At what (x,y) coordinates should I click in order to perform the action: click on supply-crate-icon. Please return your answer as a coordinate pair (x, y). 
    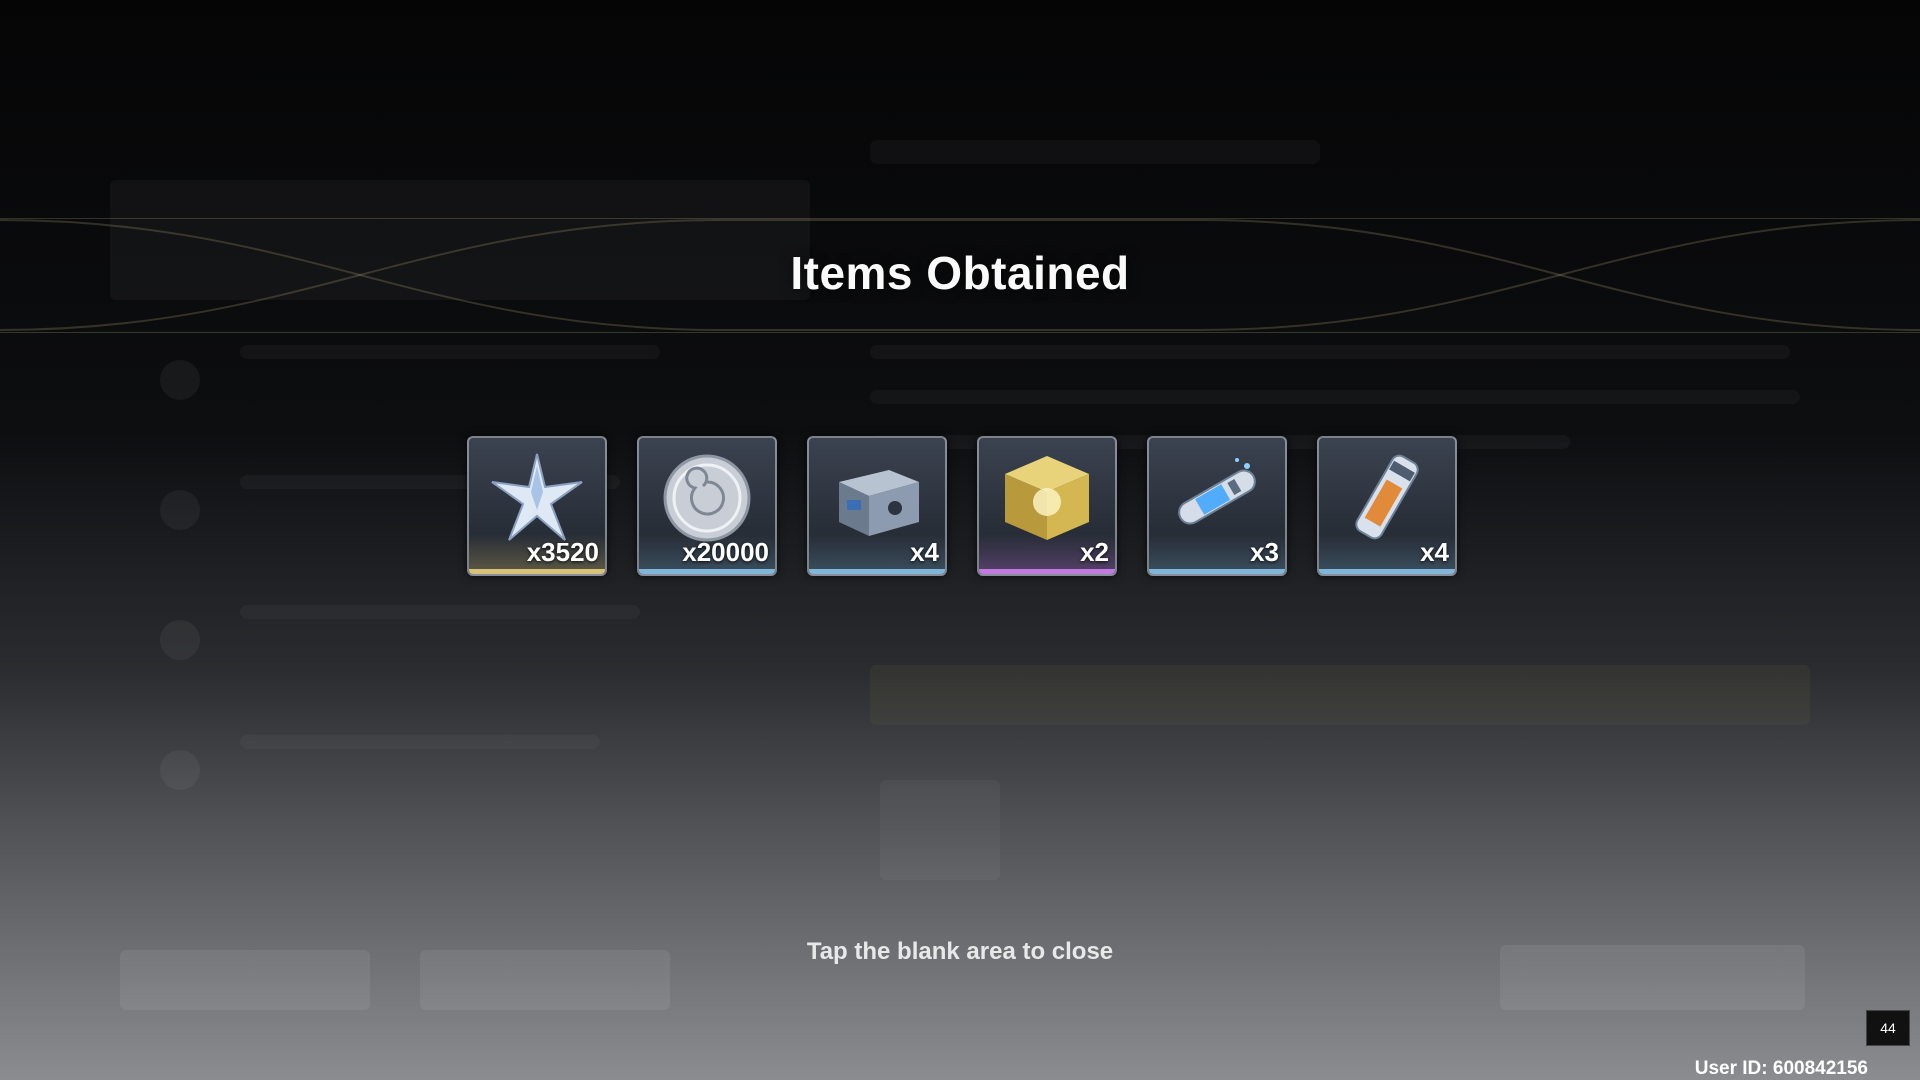
    Looking at the image, I should click on (879, 503).